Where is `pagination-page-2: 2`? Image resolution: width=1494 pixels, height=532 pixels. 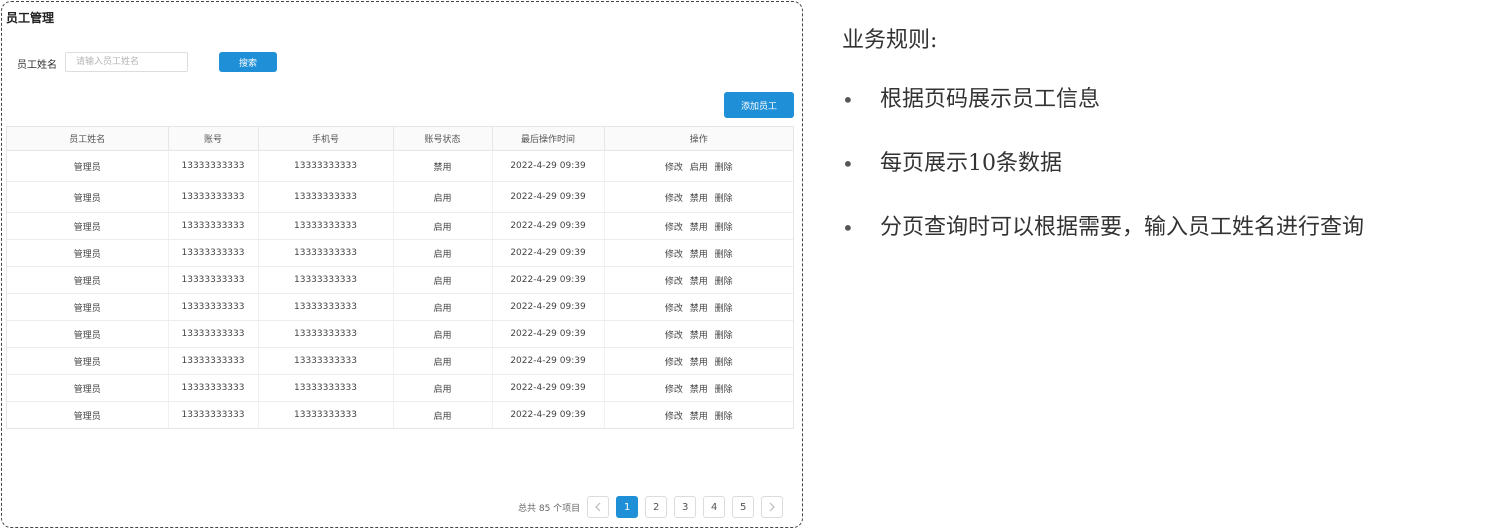 pagination-page-2: 2 is located at coordinates (656, 507).